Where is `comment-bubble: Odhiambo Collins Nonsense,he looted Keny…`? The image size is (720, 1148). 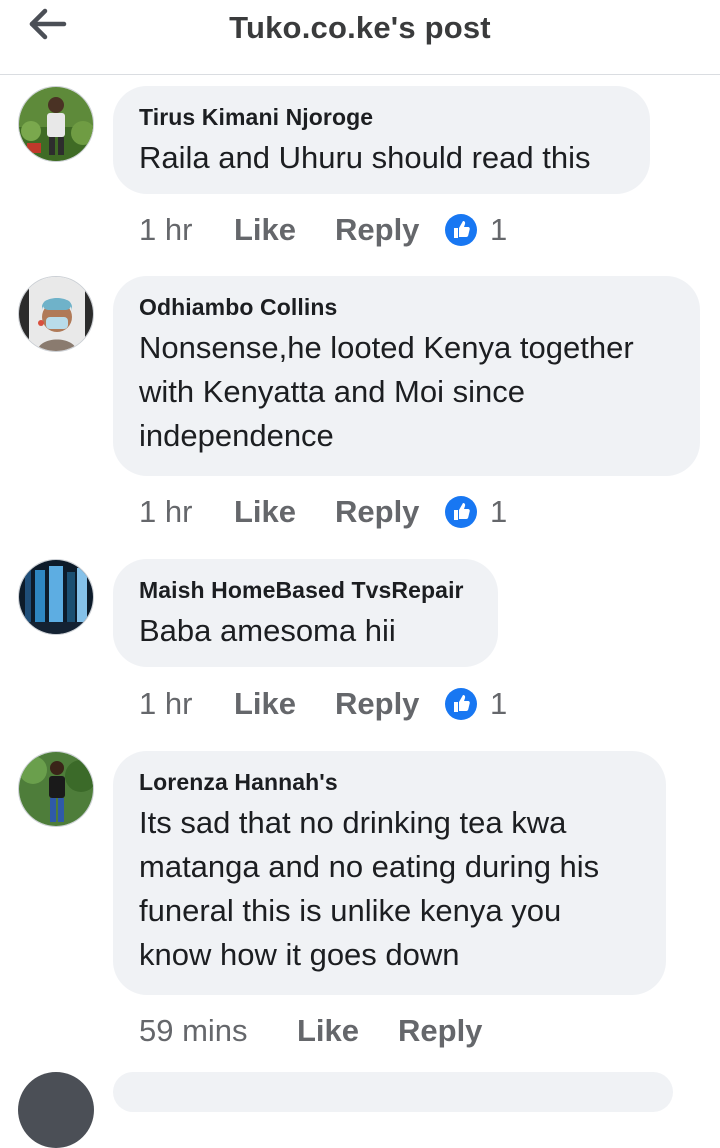
comment-bubble: Odhiambo Collins Nonsense,he looted Keny… is located at coordinates (406, 376).